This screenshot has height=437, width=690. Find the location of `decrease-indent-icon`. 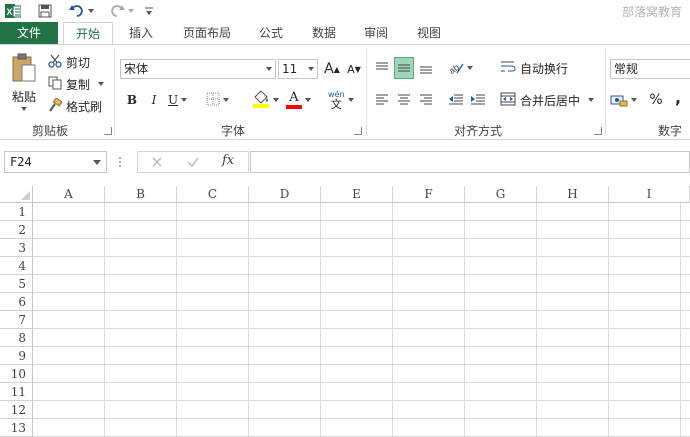

decrease-indent-icon is located at coordinates (456, 99).